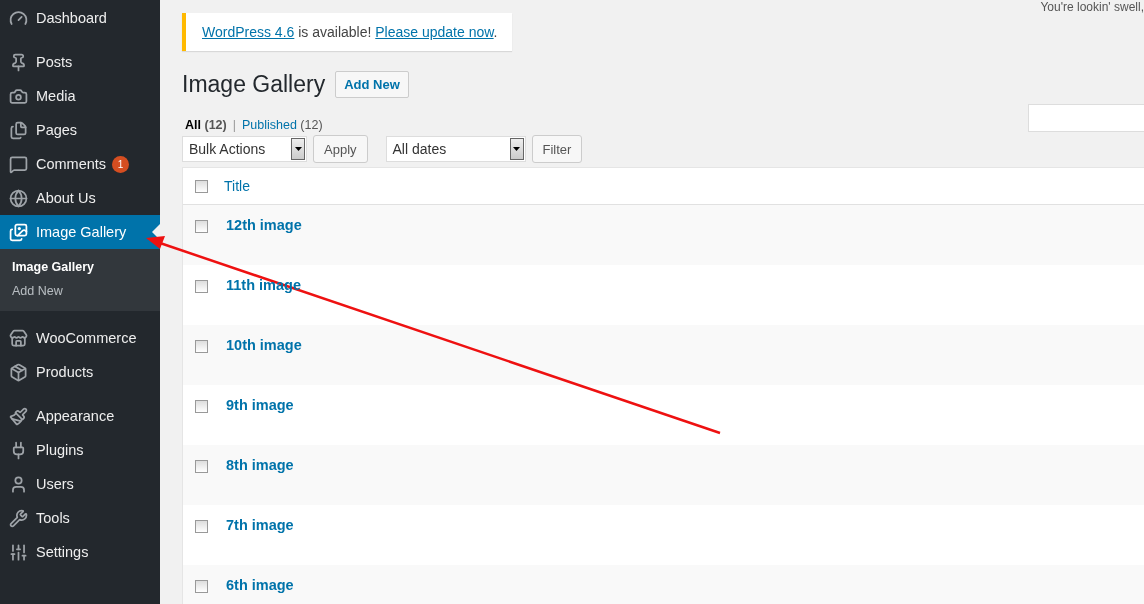 The width and height of the screenshot is (1144, 604). Describe the element at coordinates (264, 345) in the screenshot. I see `item-title-link: 10th image` at that location.